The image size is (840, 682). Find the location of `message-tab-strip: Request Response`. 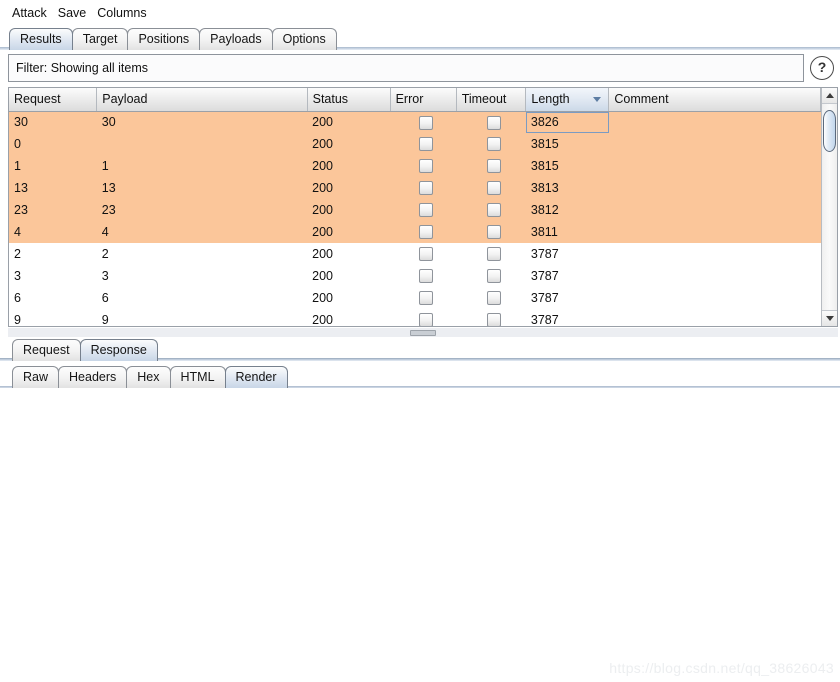

message-tab-strip: Request Response is located at coordinates (420, 349).